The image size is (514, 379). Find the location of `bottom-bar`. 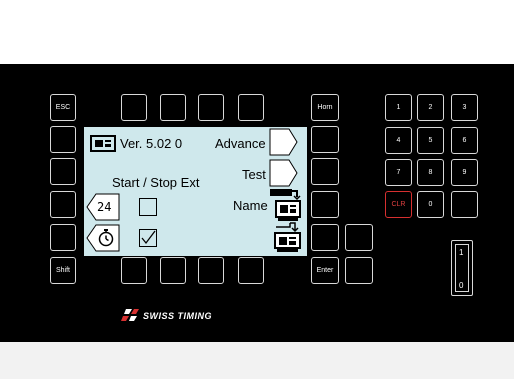

bottom-bar is located at coordinates (257, 360).